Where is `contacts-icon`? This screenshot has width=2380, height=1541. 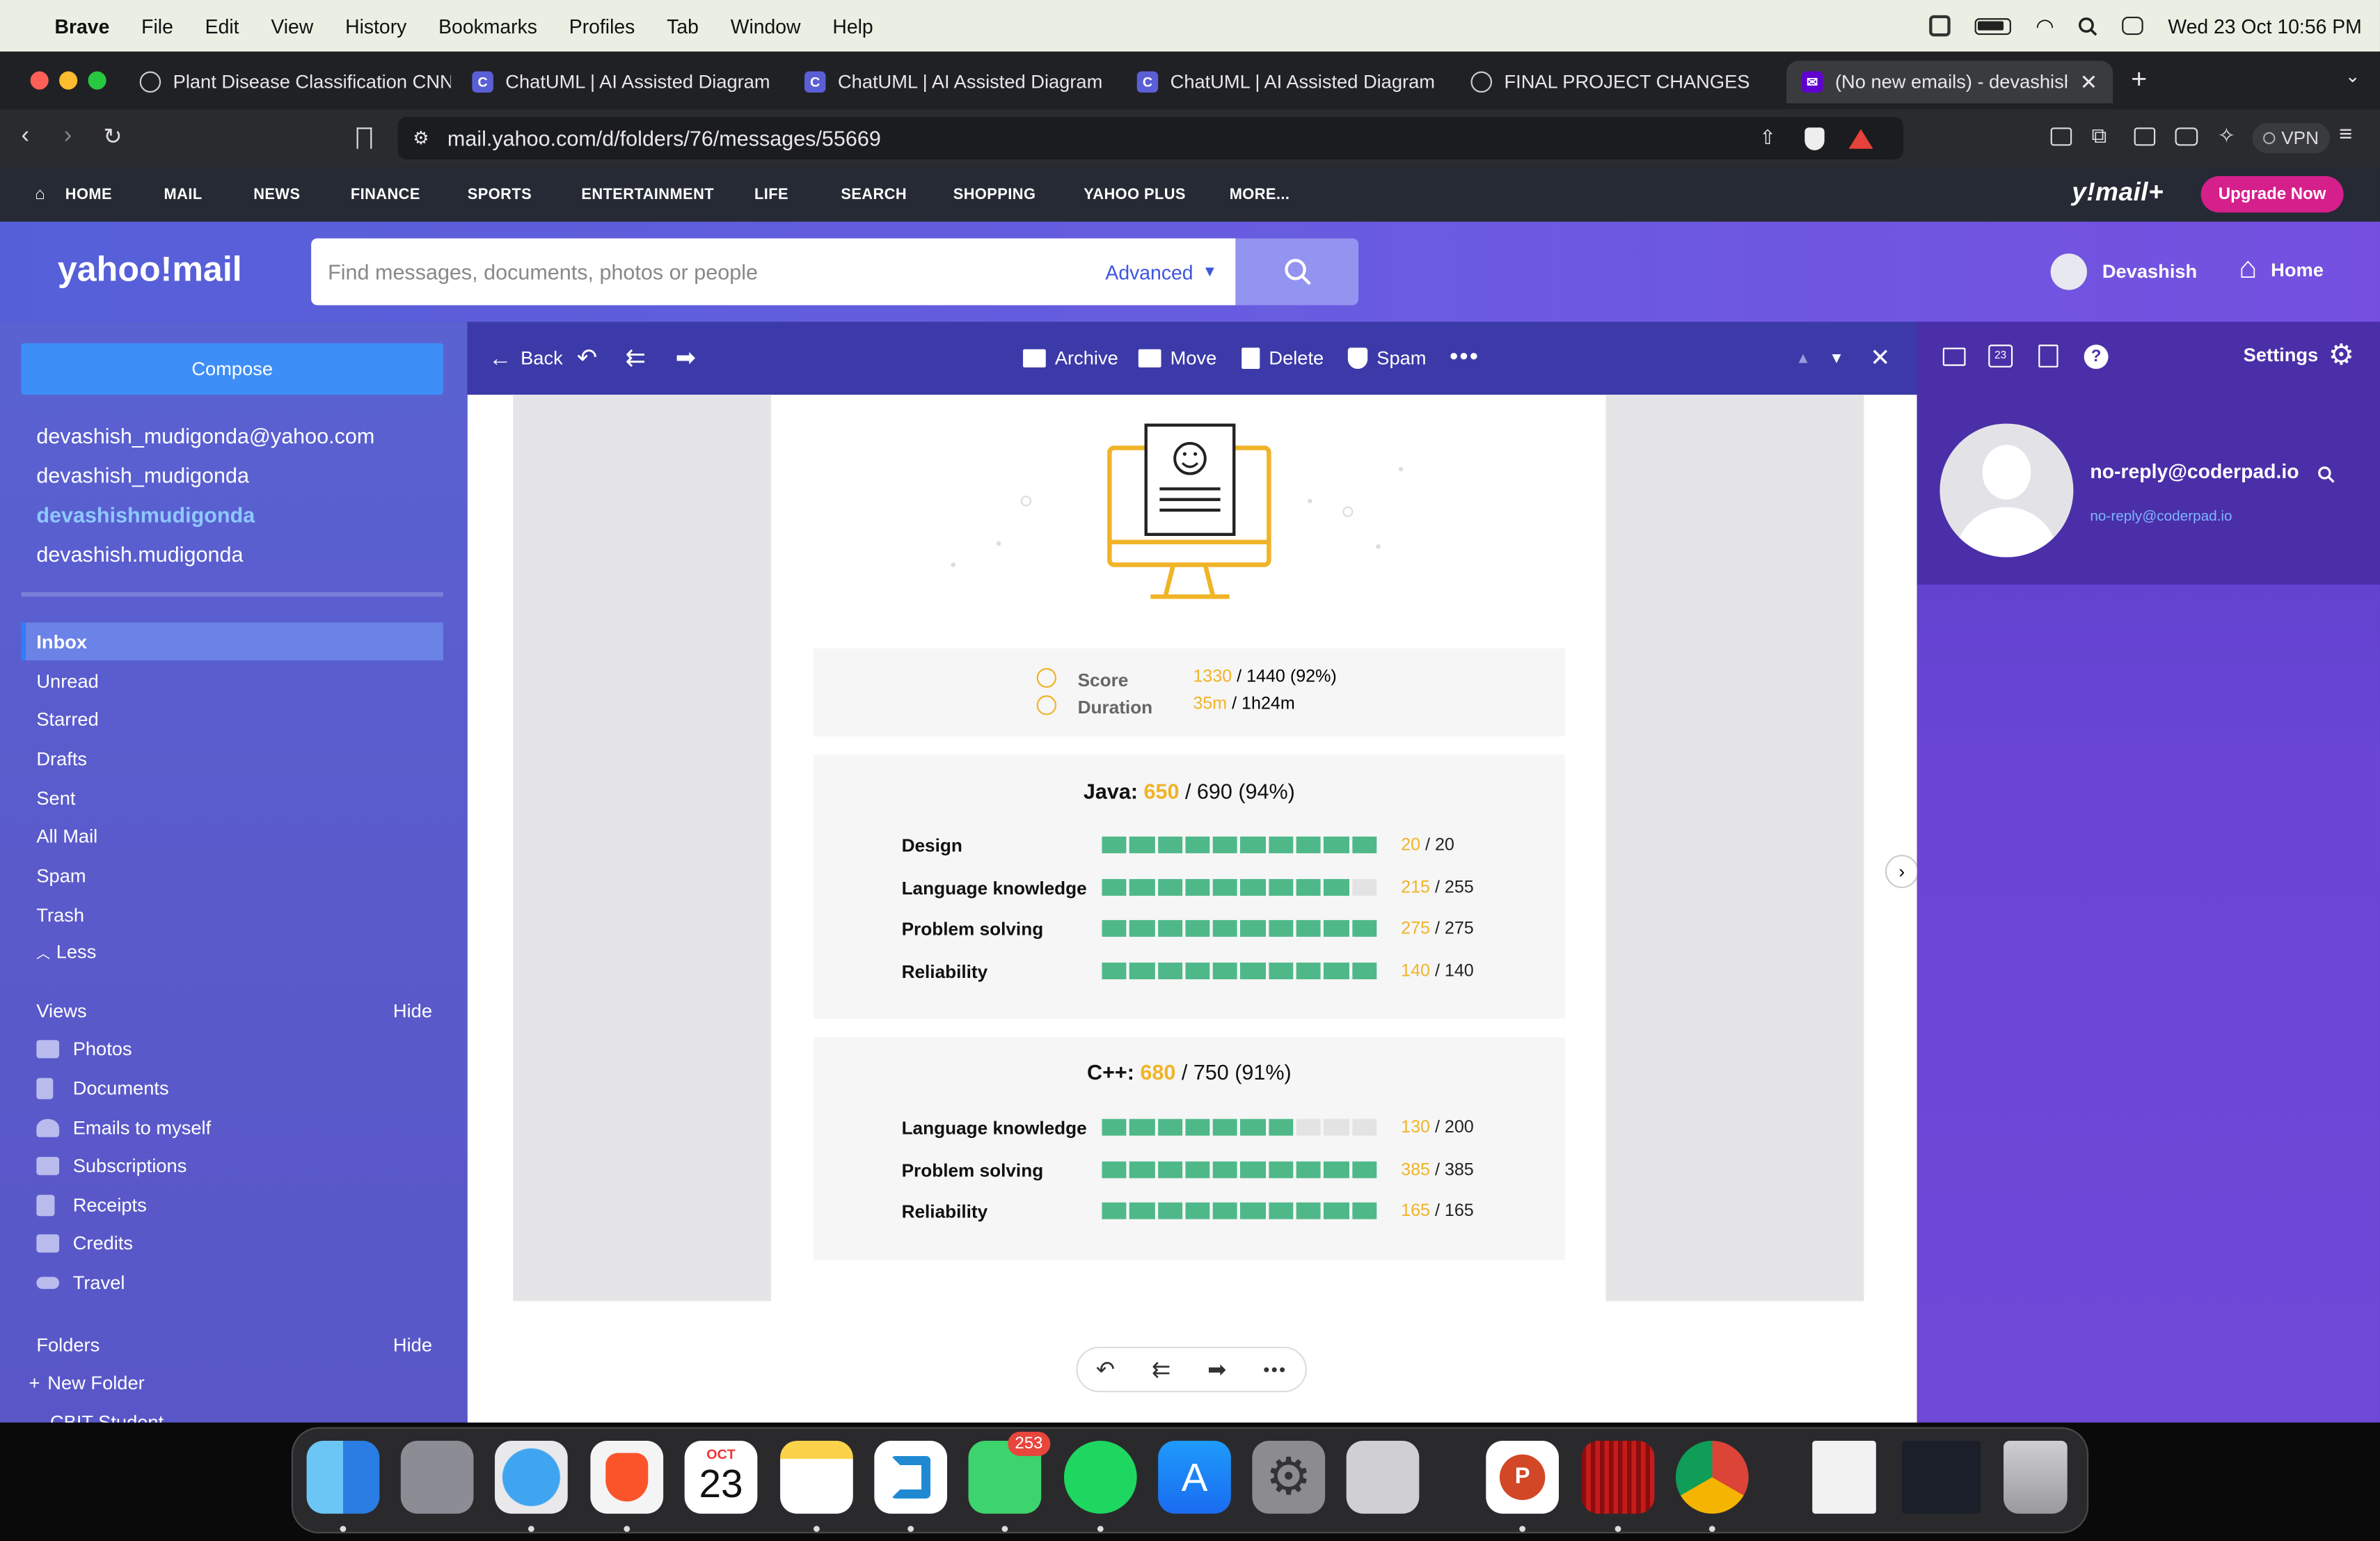
contacts-icon is located at coordinates (1954, 356).